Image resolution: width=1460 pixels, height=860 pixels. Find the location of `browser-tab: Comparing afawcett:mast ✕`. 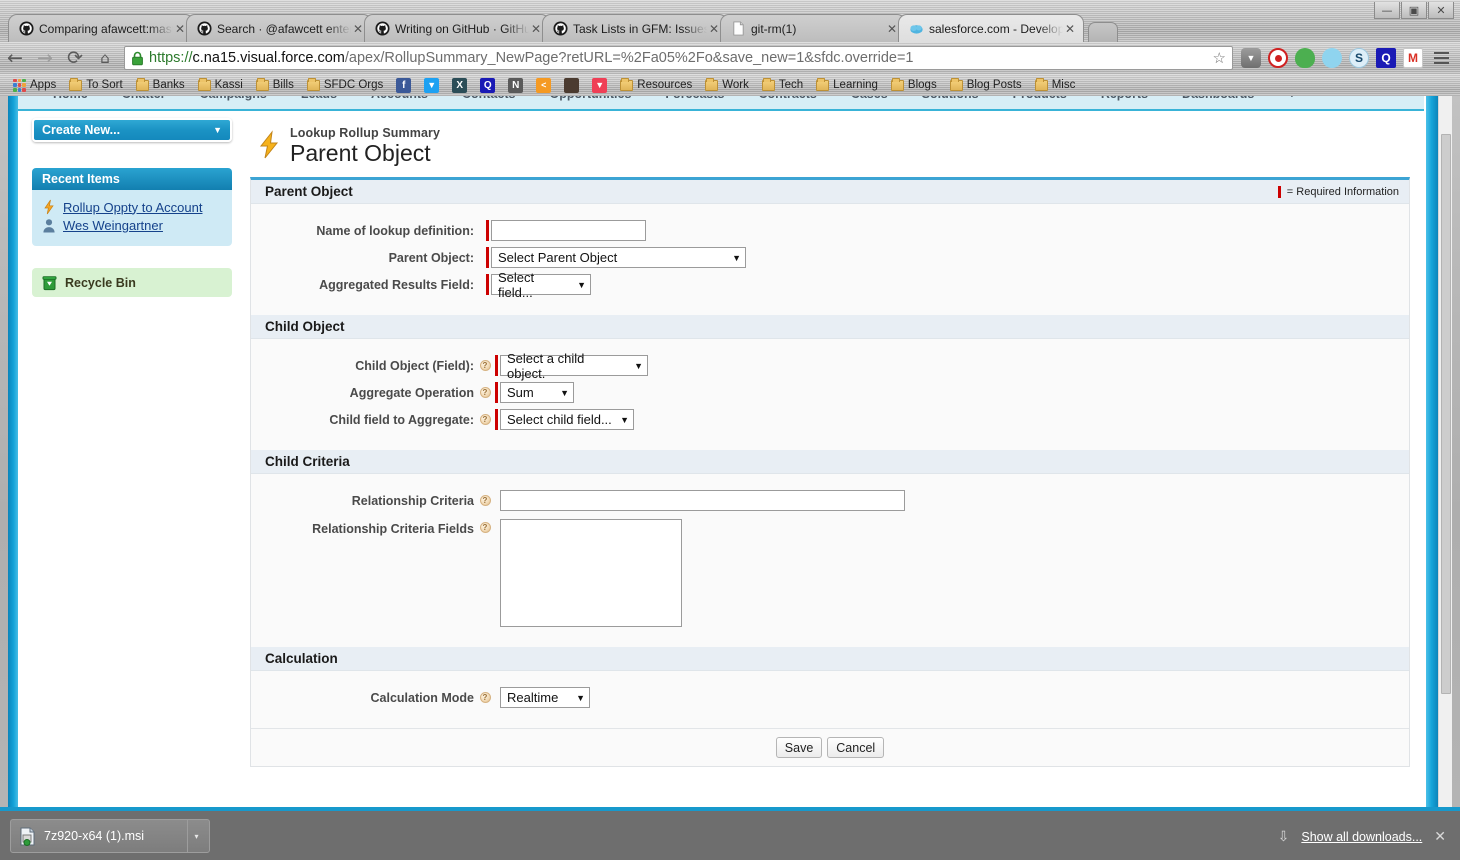

browser-tab: Comparing afawcett:mast ✕ is located at coordinates (101, 28).